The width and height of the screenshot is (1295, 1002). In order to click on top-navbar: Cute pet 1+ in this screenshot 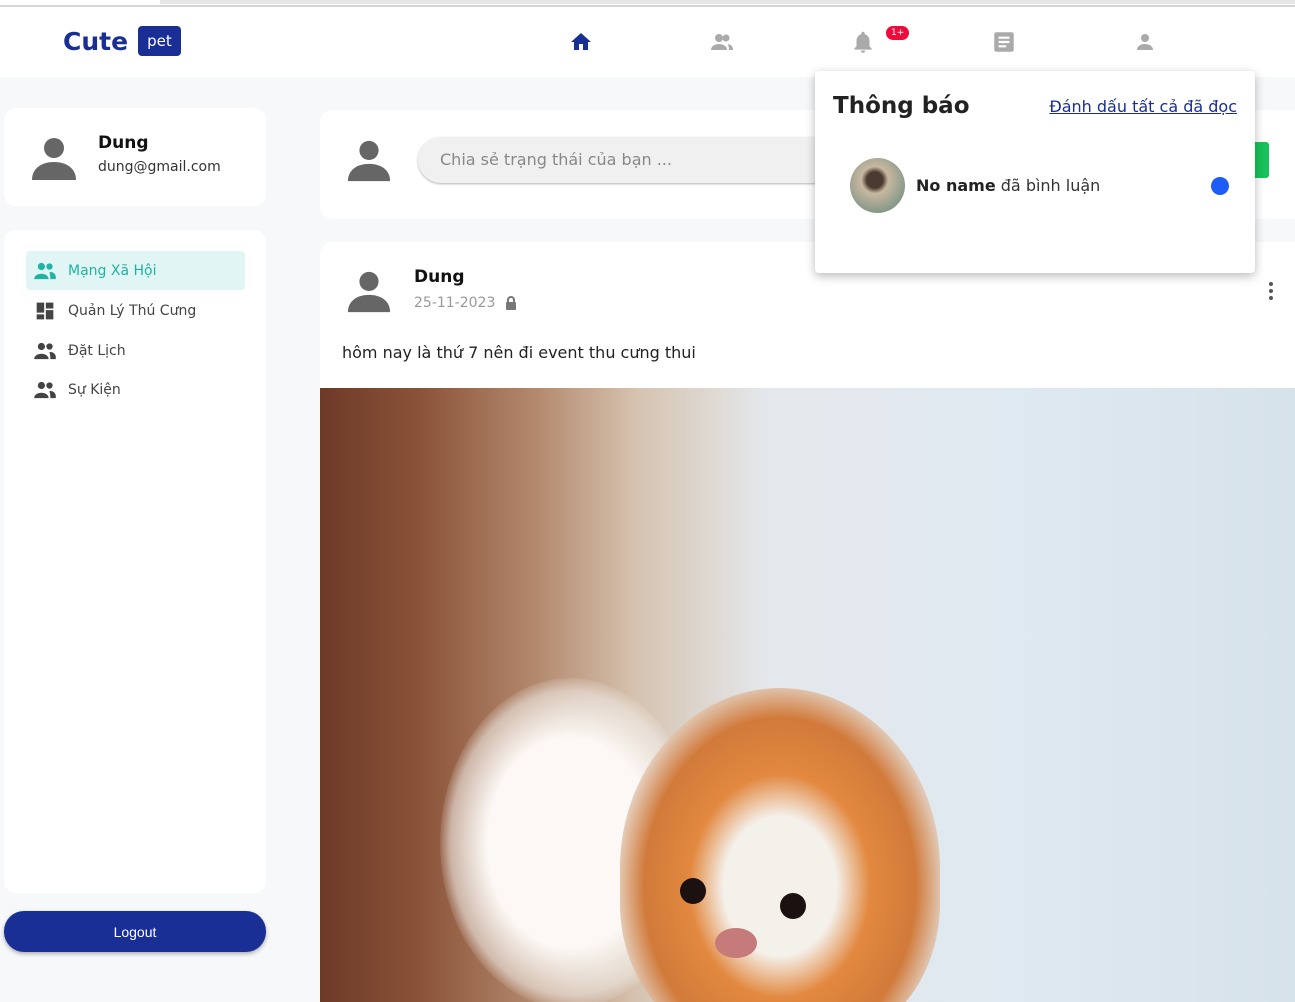, I will do `click(647, 42)`.